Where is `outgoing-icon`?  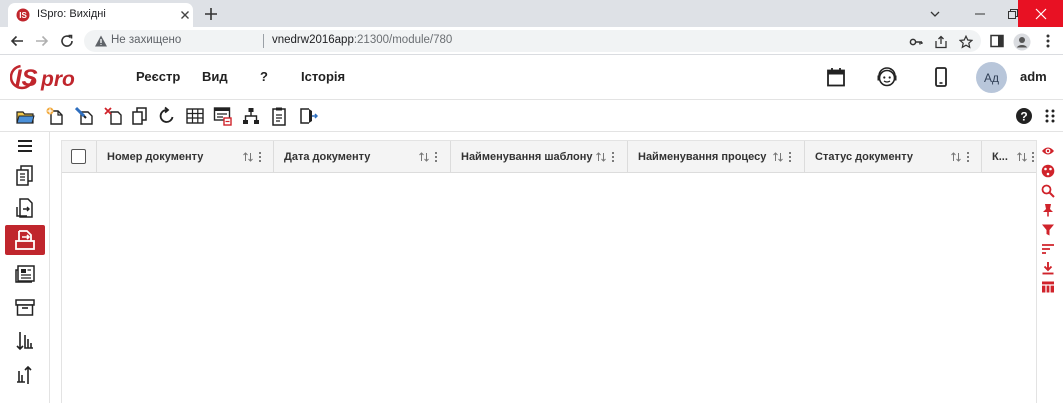
outgoing-icon is located at coordinates (25, 240).